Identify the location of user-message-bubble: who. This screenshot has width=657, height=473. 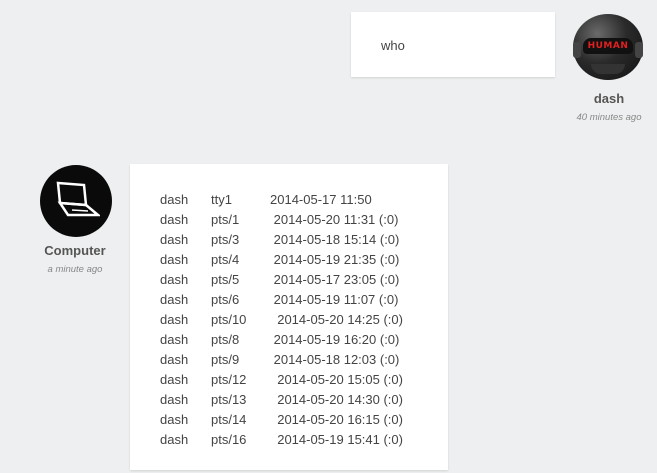
(453, 44).